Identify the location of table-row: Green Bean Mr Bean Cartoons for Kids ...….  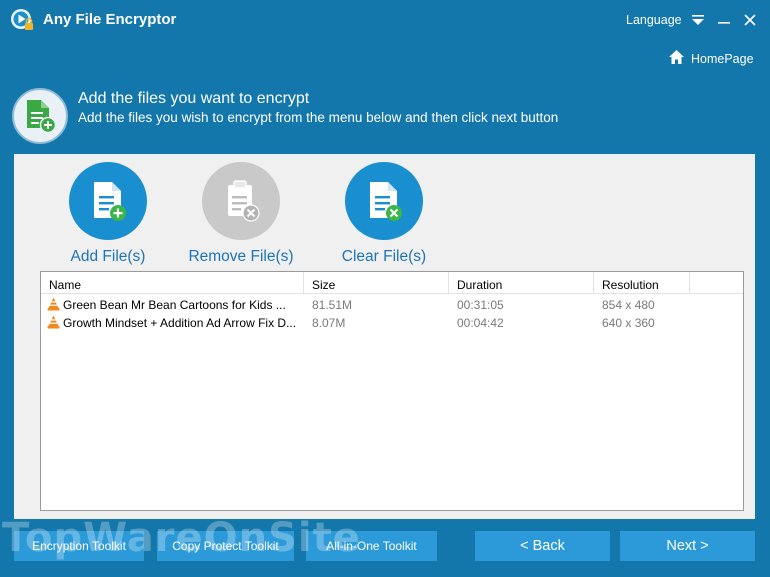
(392, 305).